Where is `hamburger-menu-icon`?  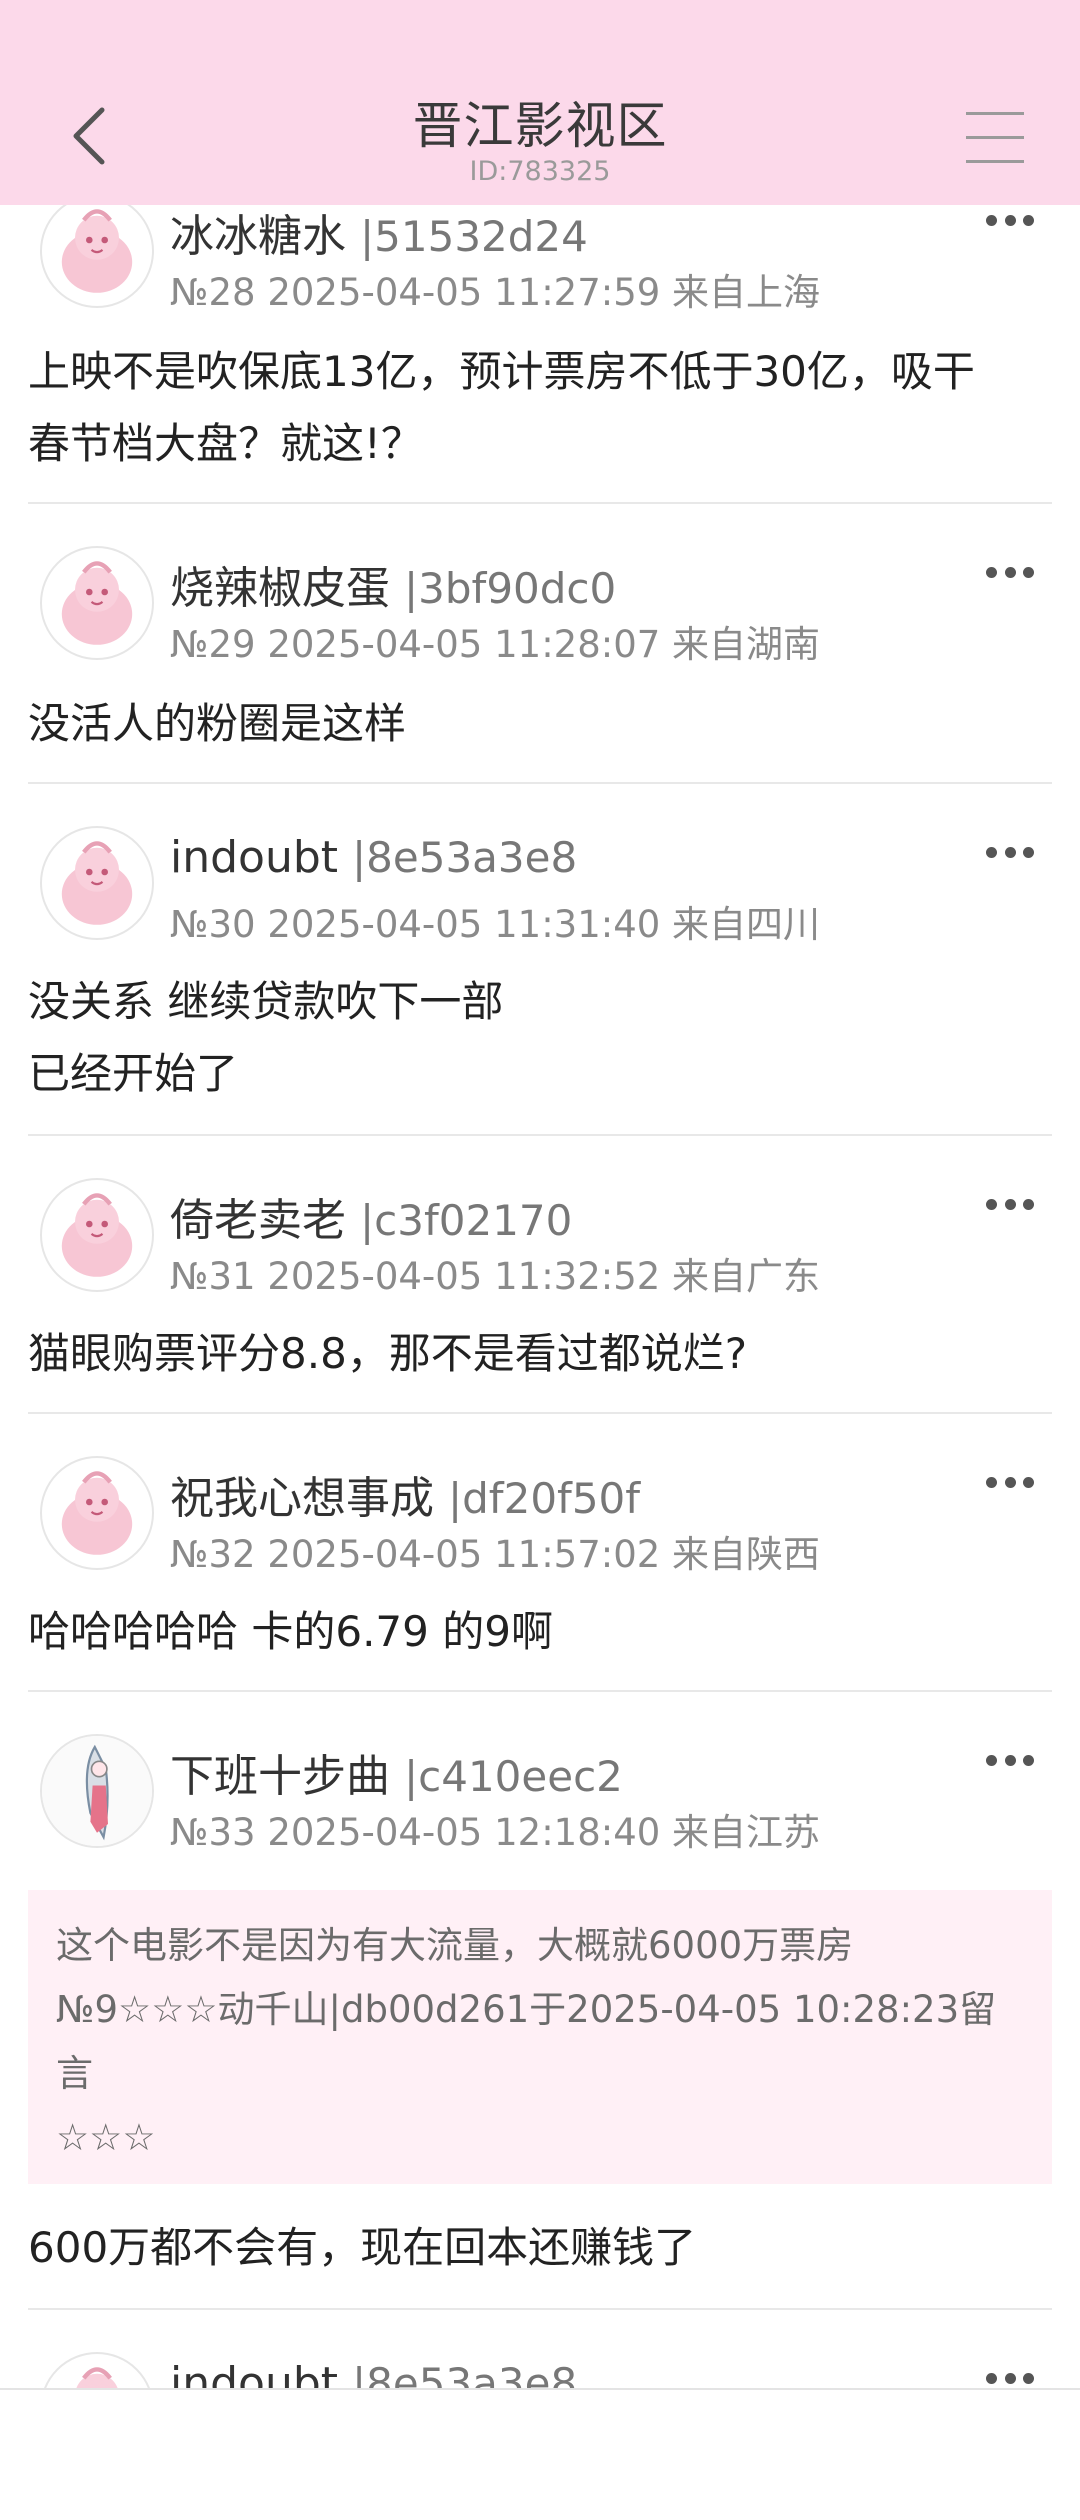 hamburger-menu-icon is located at coordinates (995, 138).